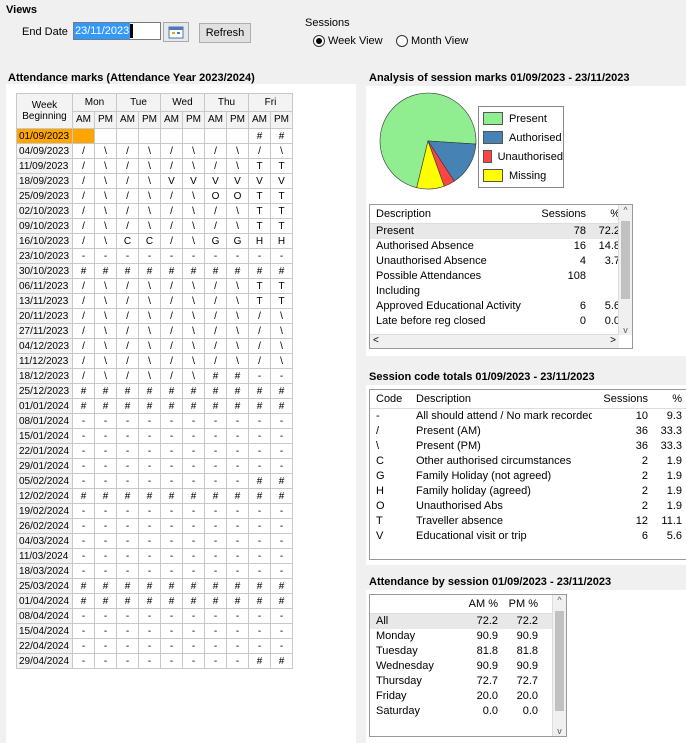 The width and height of the screenshot is (686, 743). Describe the element at coordinates (154, 526) in the screenshot. I see `table-row: 26/02/2024- - - - - - - - - -` at that location.